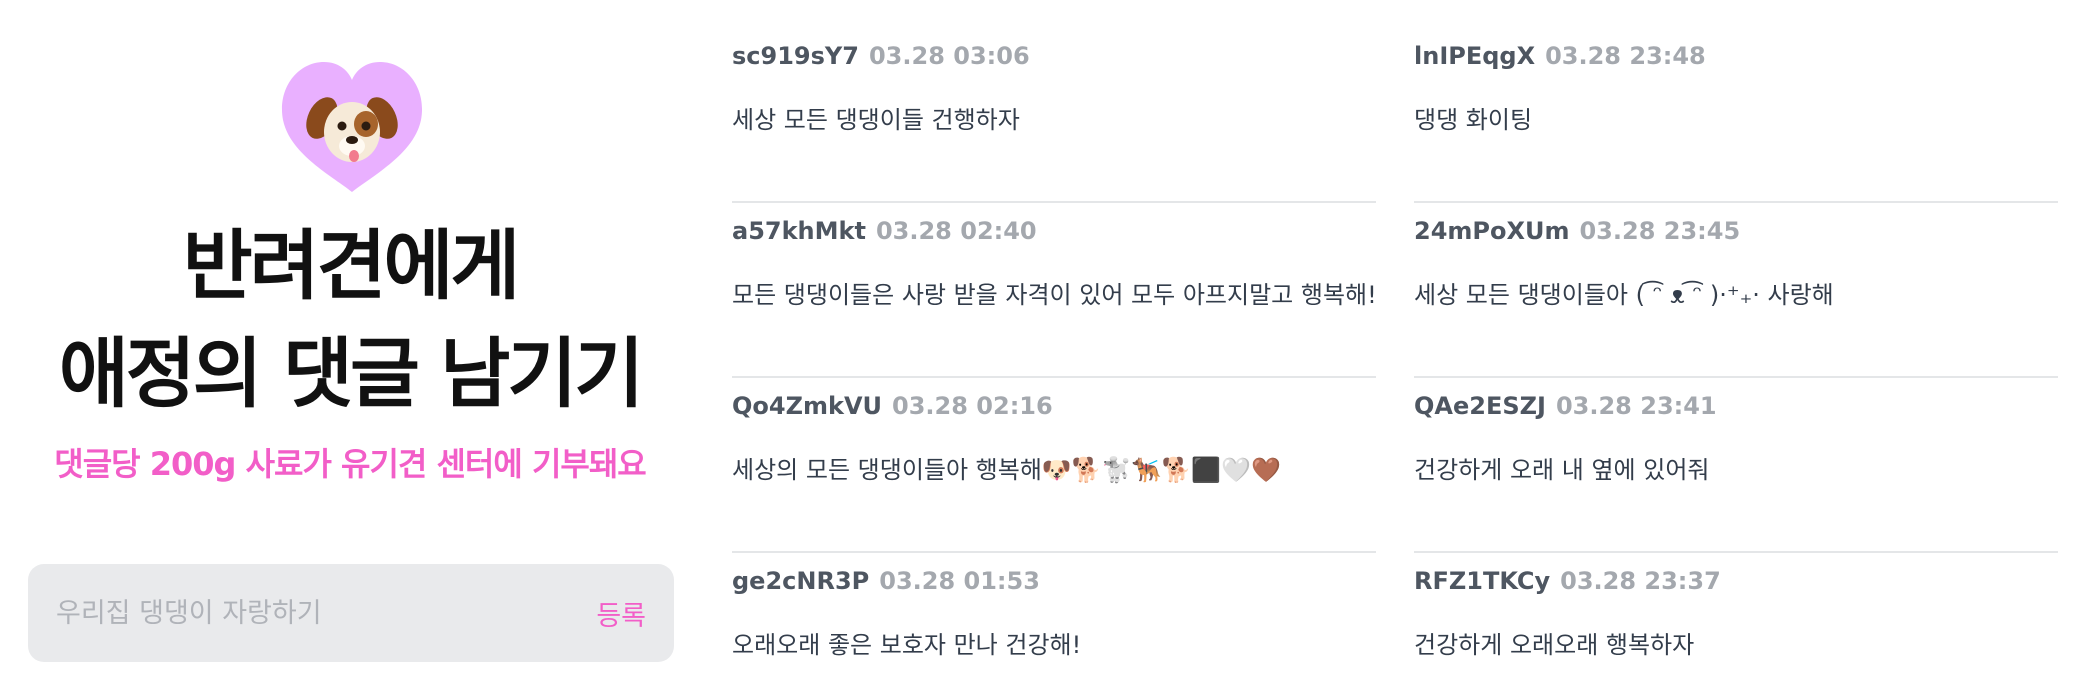 The width and height of the screenshot is (2100, 700). Describe the element at coordinates (1054, 295) in the screenshot. I see `comment-text: 모든 댕댕이들은 사랑 받을 자격이 있어 모두 아프지말고 행복해!` at that location.